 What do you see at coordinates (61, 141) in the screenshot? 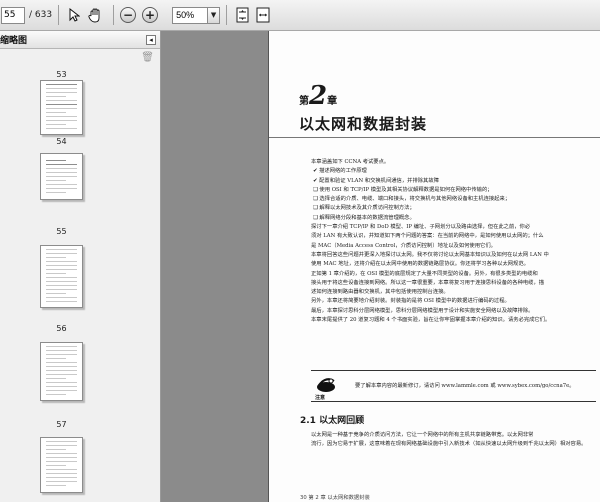
I see `thumbnail-label: 54` at bounding box center [61, 141].